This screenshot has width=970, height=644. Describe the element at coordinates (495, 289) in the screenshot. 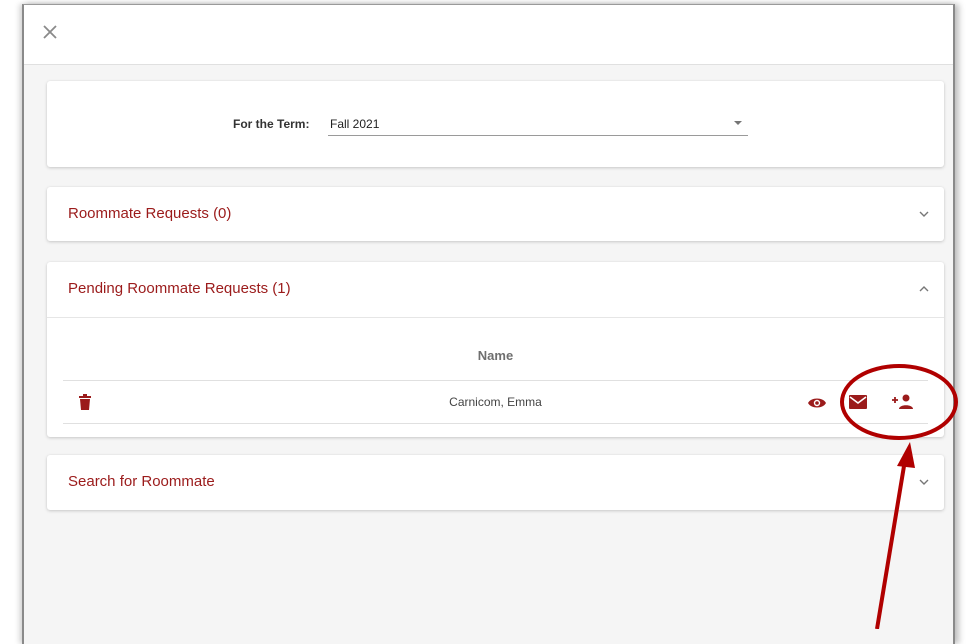

I see `pending-requests-header: Pending Roommate Requests (1)` at that location.